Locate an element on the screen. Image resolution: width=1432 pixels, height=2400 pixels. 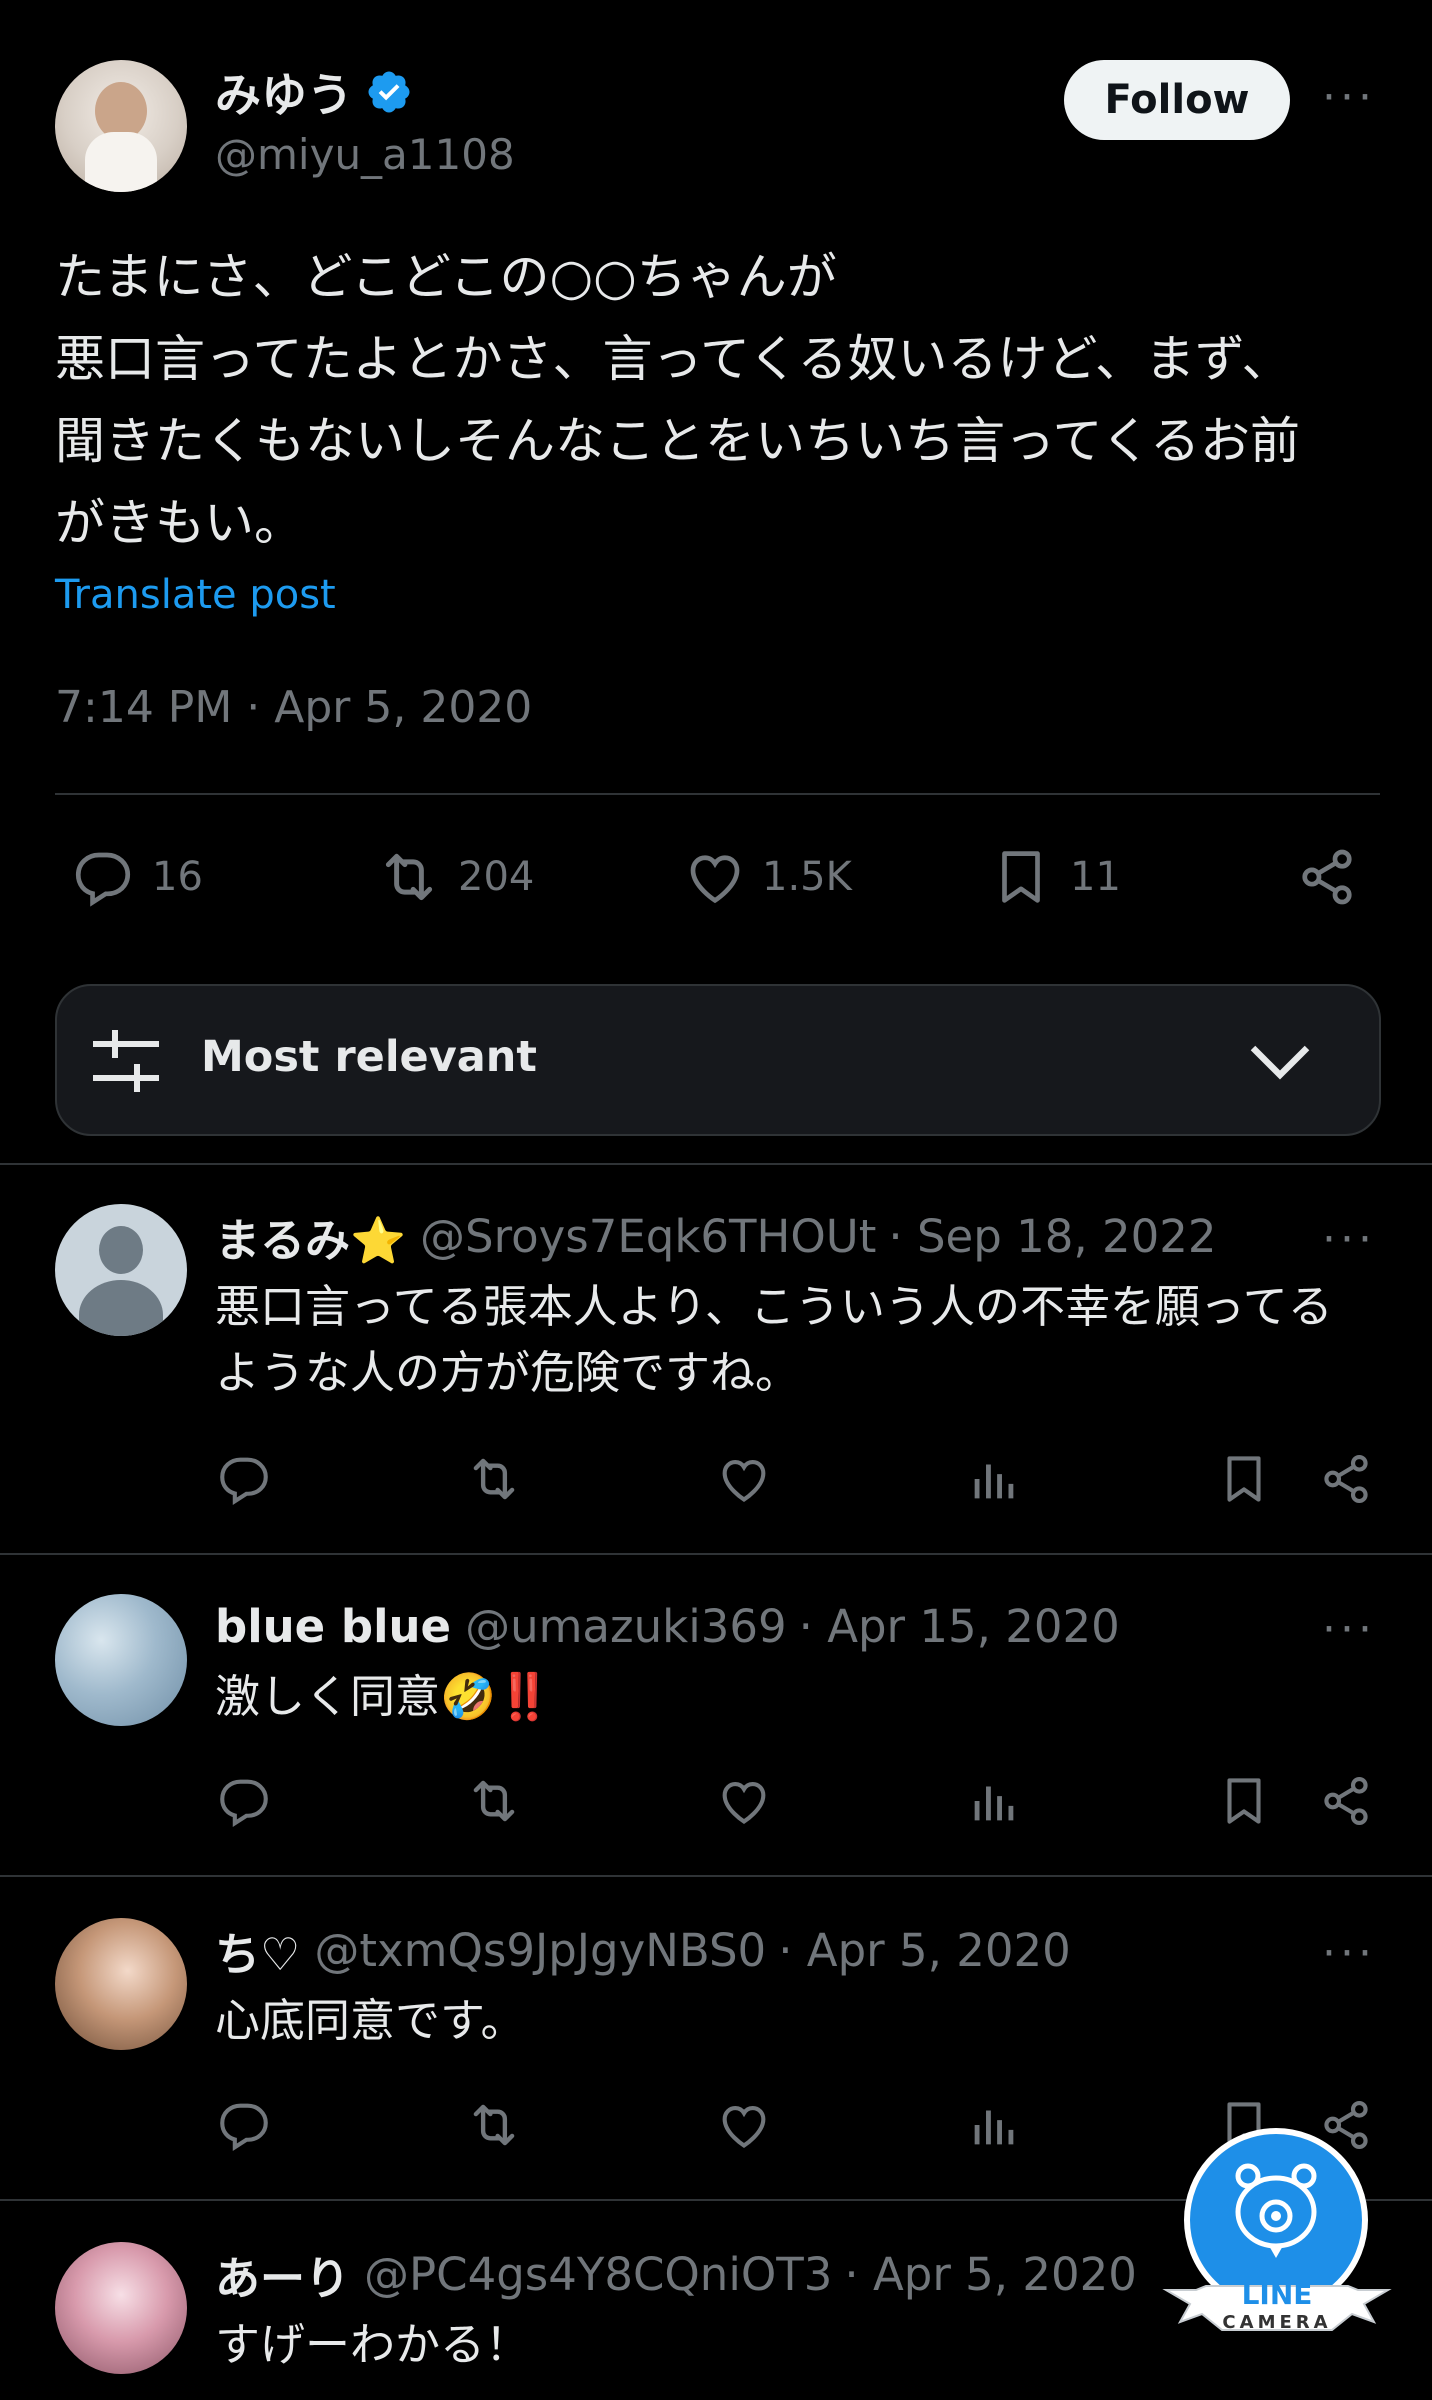
watermark-camera-text: CAMERA is located at coordinates (1277, 2322).